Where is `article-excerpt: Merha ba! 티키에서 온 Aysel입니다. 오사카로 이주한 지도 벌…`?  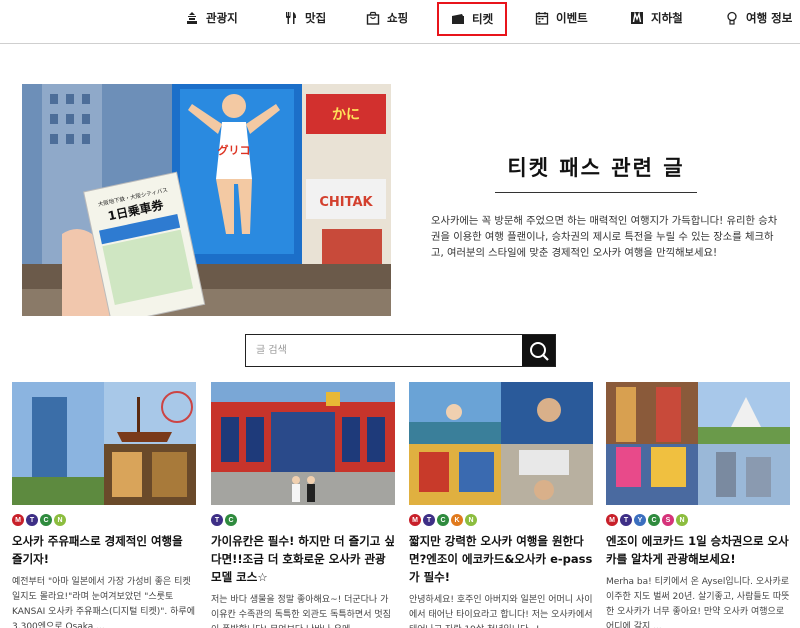 article-excerpt: Merha ba! 티키에서 온 Aysel입니다. 오사카로 이주한 지도 벌… is located at coordinates (698, 602).